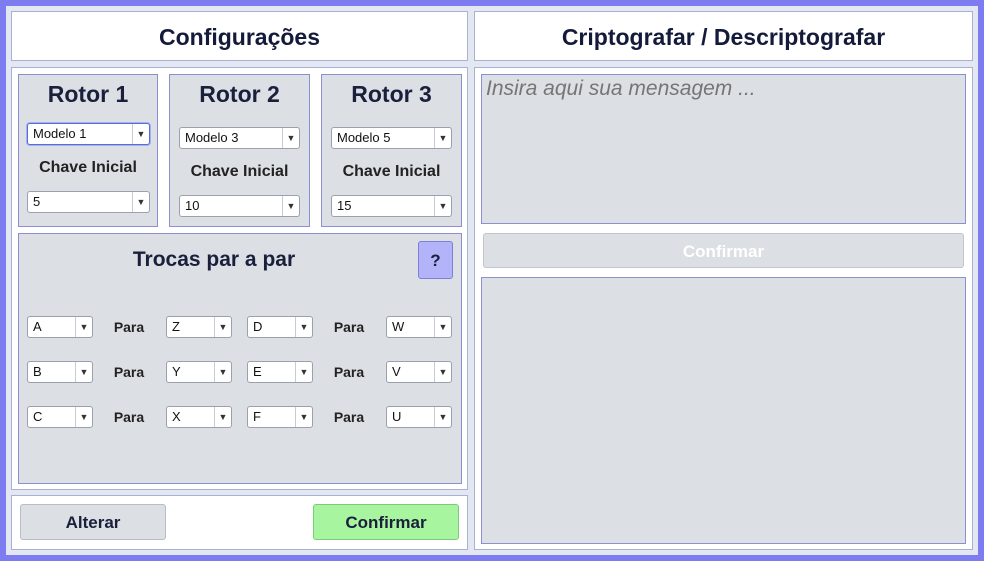 The height and width of the screenshot is (561, 984). I want to click on rotor-1-key-select: 5 ▼, so click(88, 202).